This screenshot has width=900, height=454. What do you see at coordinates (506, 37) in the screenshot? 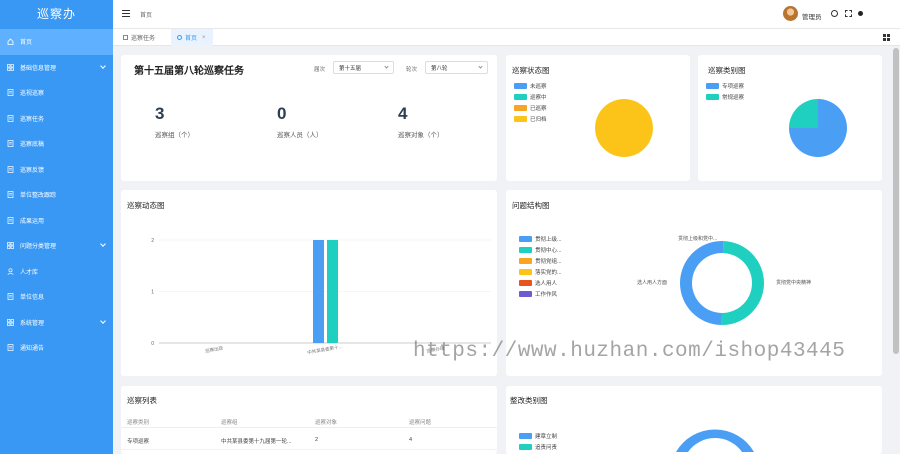
I see `tabs-bar: 巡察任务 首页 ×` at bounding box center [506, 37].